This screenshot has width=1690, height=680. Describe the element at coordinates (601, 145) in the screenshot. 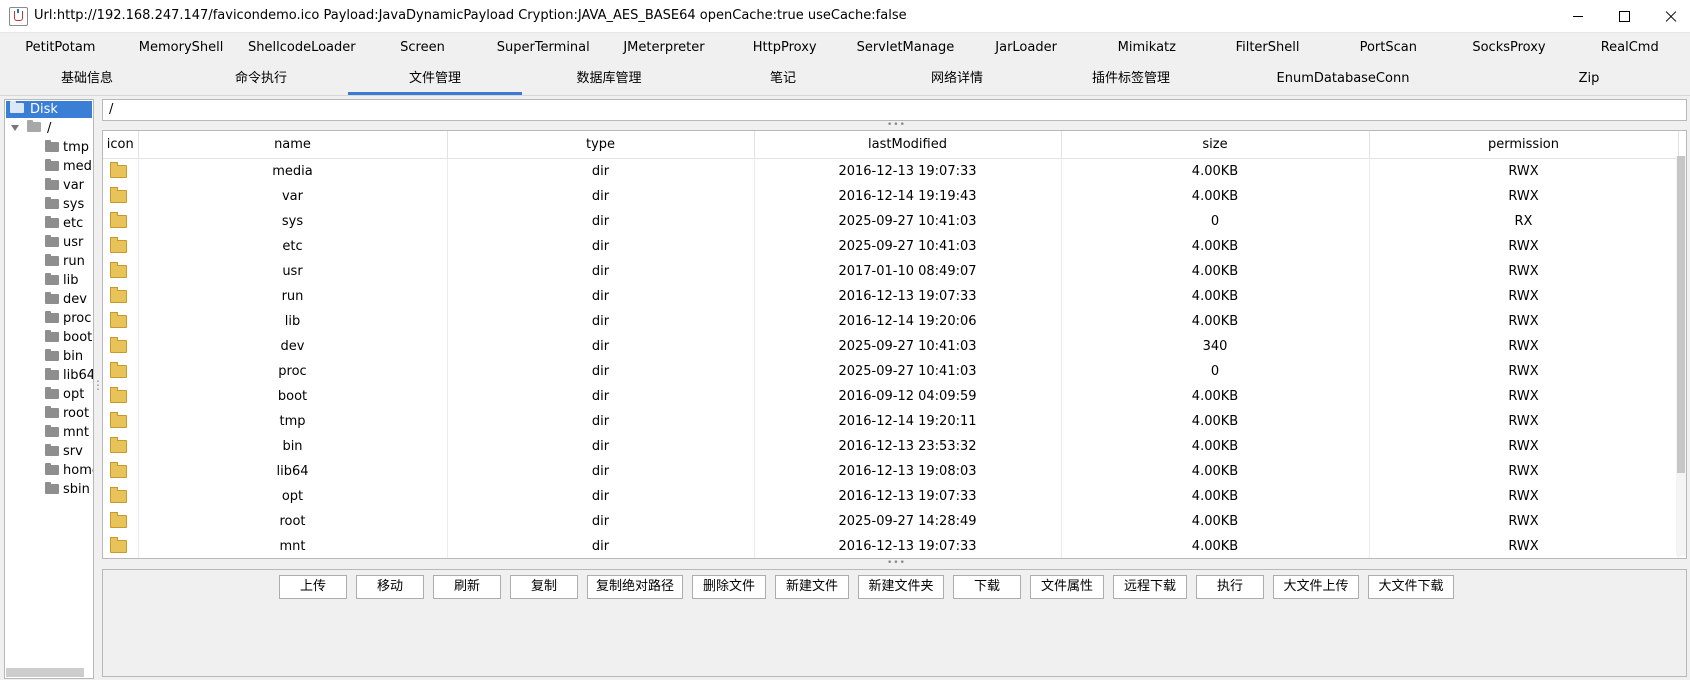

I see `column-header-type: type` at that location.